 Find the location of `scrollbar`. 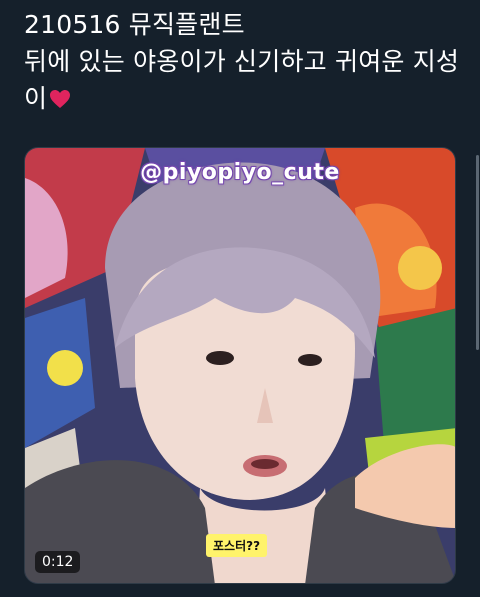

scrollbar is located at coordinates (477, 252).